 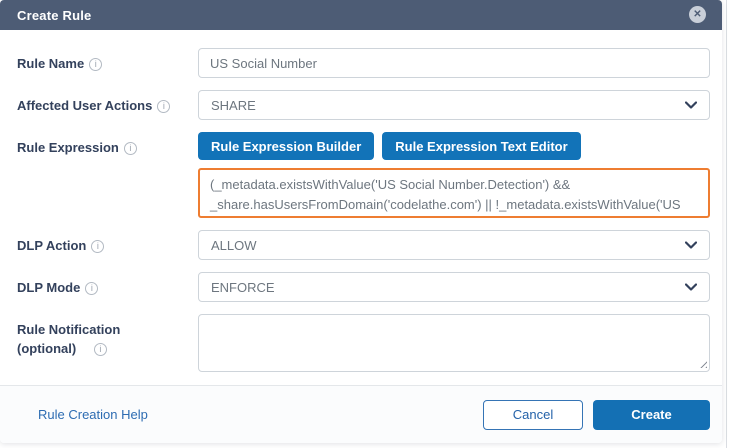 What do you see at coordinates (454, 343) in the screenshot?
I see `rule-notification-textarea` at bounding box center [454, 343].